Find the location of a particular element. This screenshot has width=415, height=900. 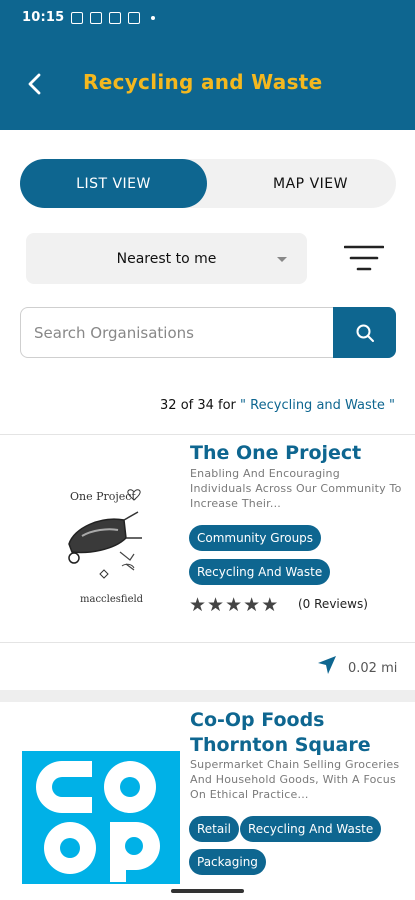

app-header: 10:15 Recycling and Waste is located at coordinates (207, 65).